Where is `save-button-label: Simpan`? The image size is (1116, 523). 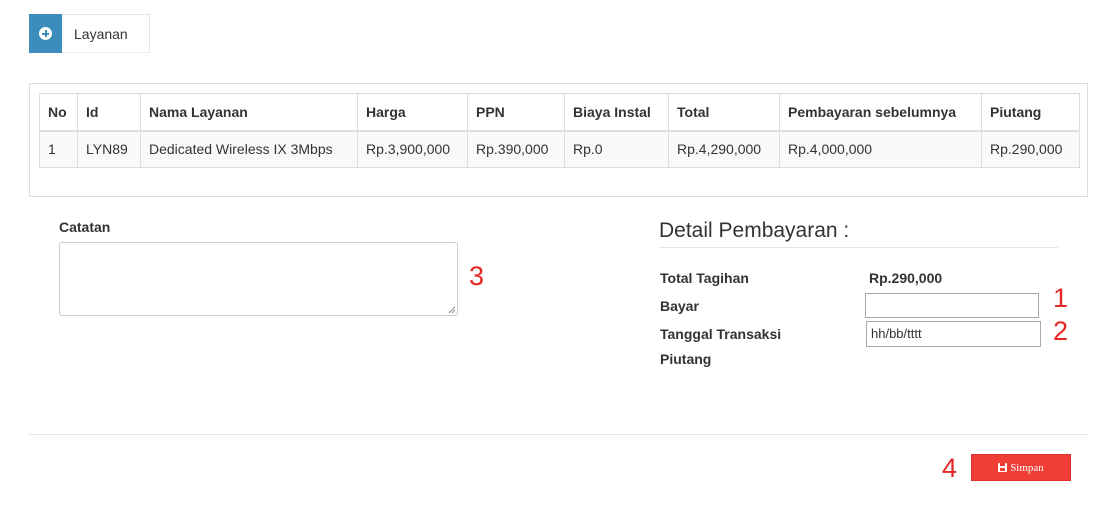 save-button-label: Simpan is located at coordinates (1027, 467).